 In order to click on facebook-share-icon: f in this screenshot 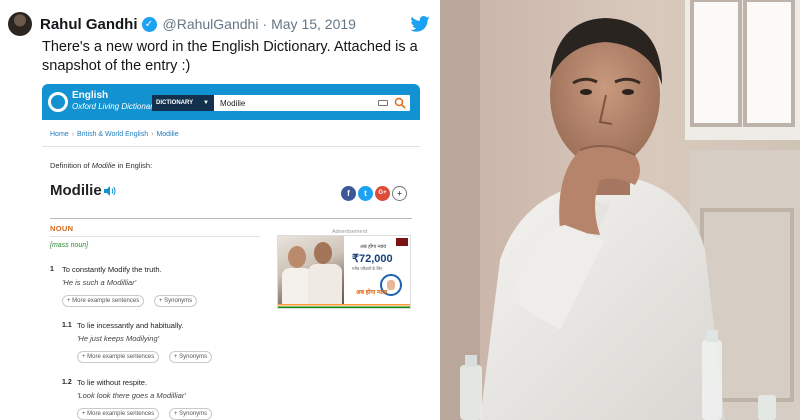, I will do `click(348, 193)`.